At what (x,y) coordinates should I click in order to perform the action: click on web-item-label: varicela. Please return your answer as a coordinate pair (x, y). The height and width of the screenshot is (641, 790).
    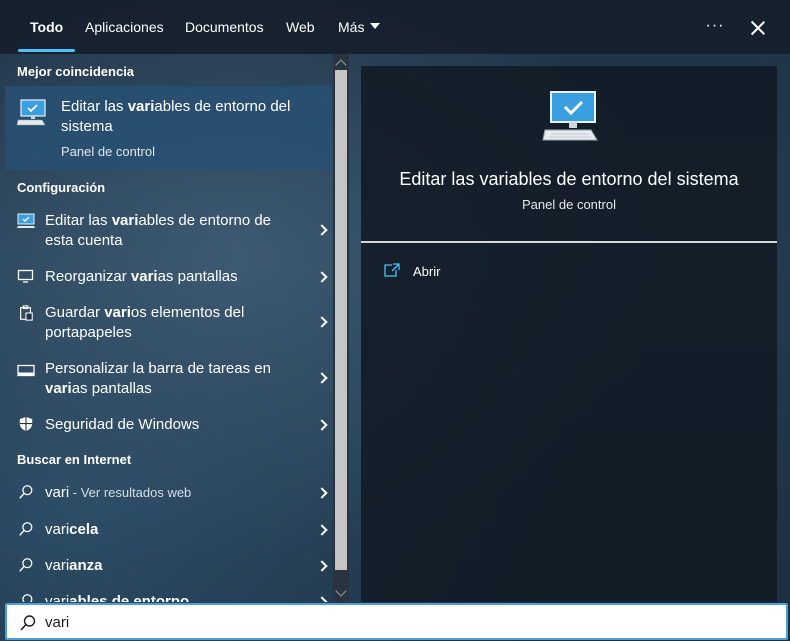
    Looking at the image, I should click on (170, 530).